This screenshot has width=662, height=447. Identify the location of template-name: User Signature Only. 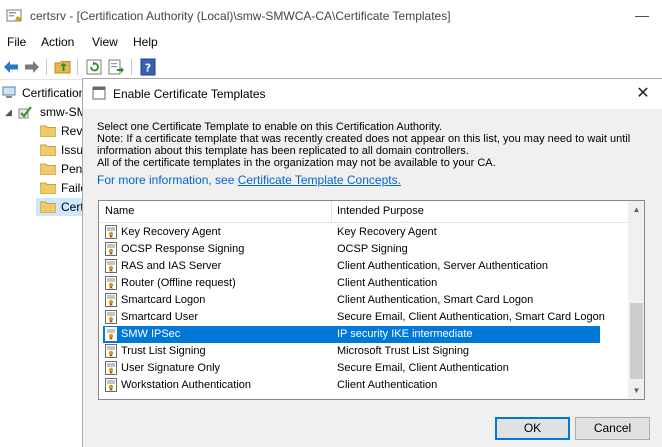
(171, 368).